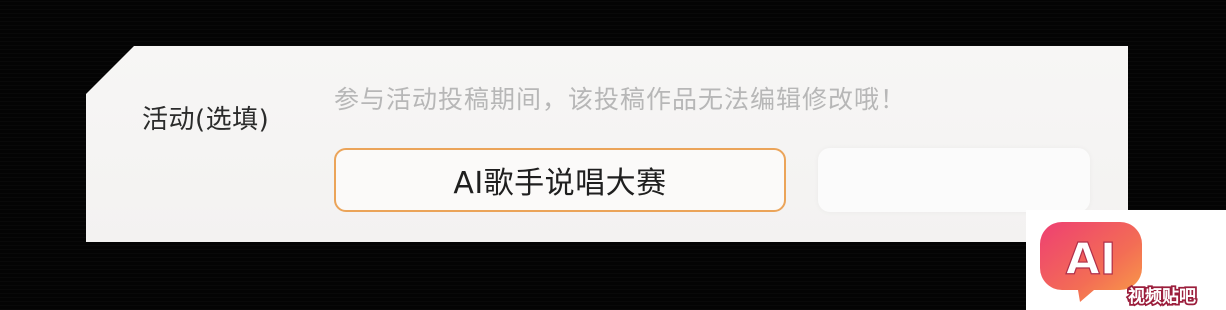  I want to click on watermark-caption: 视频贴吧, so click(1162, 296).